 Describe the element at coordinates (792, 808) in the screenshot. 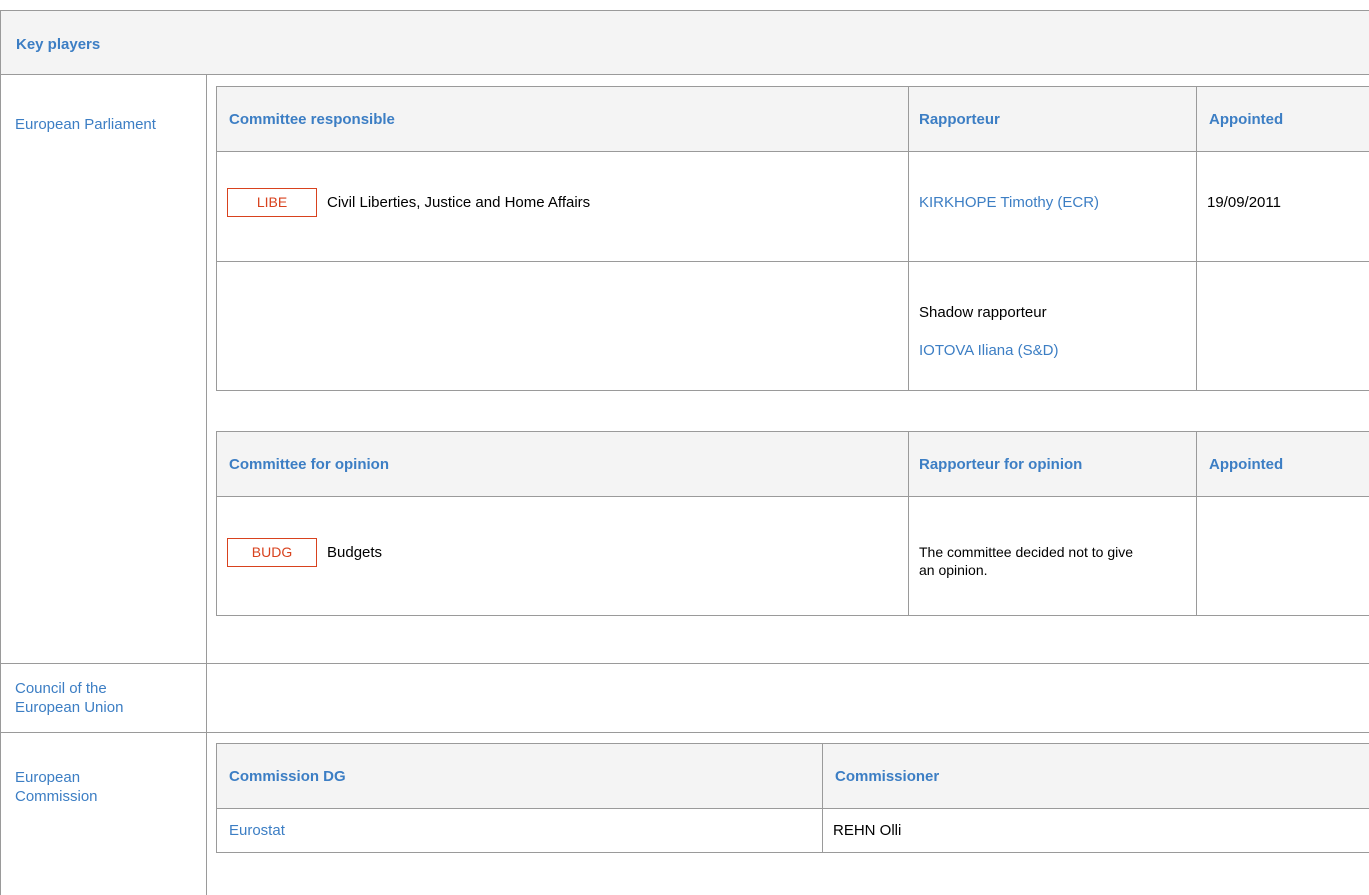

I see `commission-header-divider` at that location.